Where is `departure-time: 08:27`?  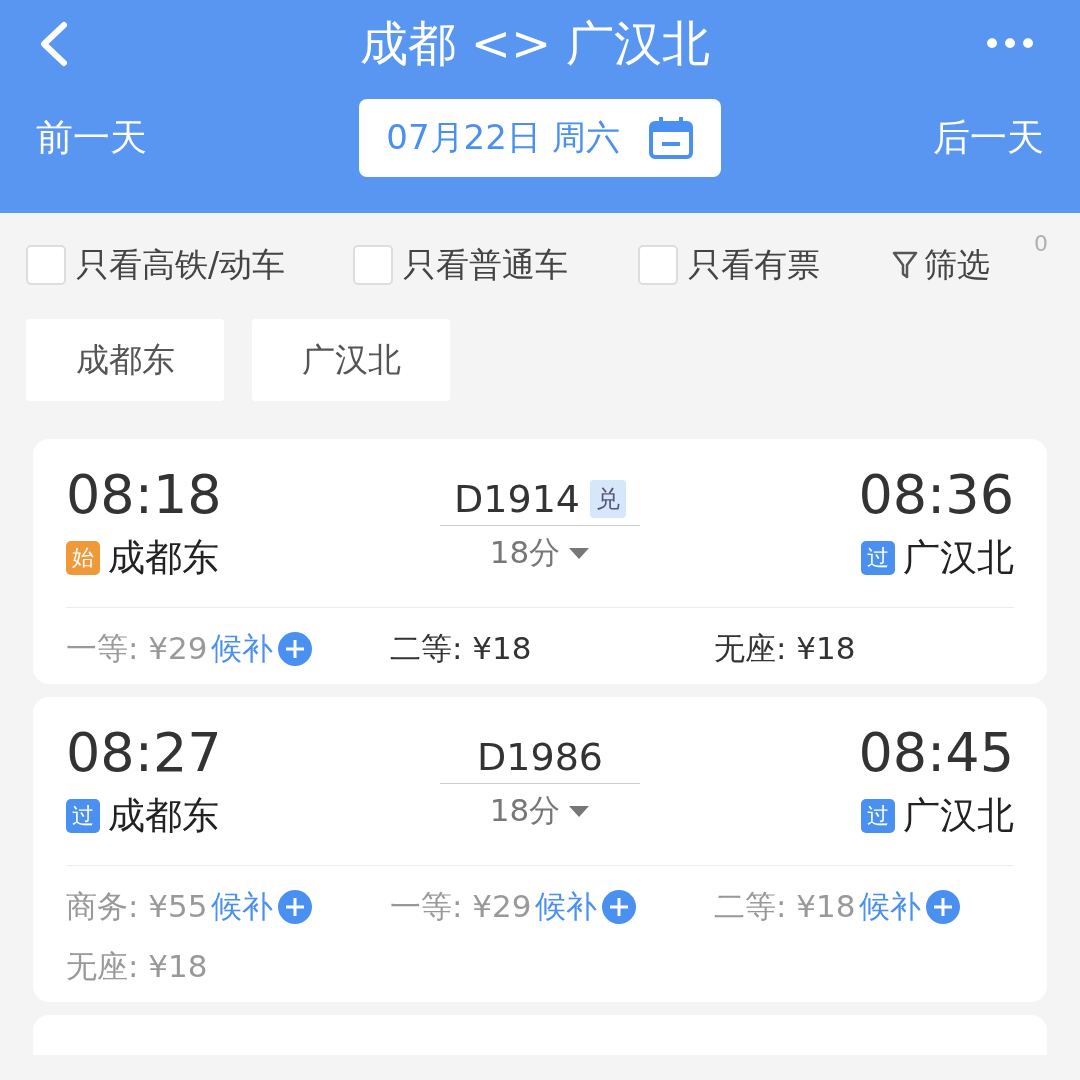 departure-time: 08:27 is located at coordinates (144, 753).